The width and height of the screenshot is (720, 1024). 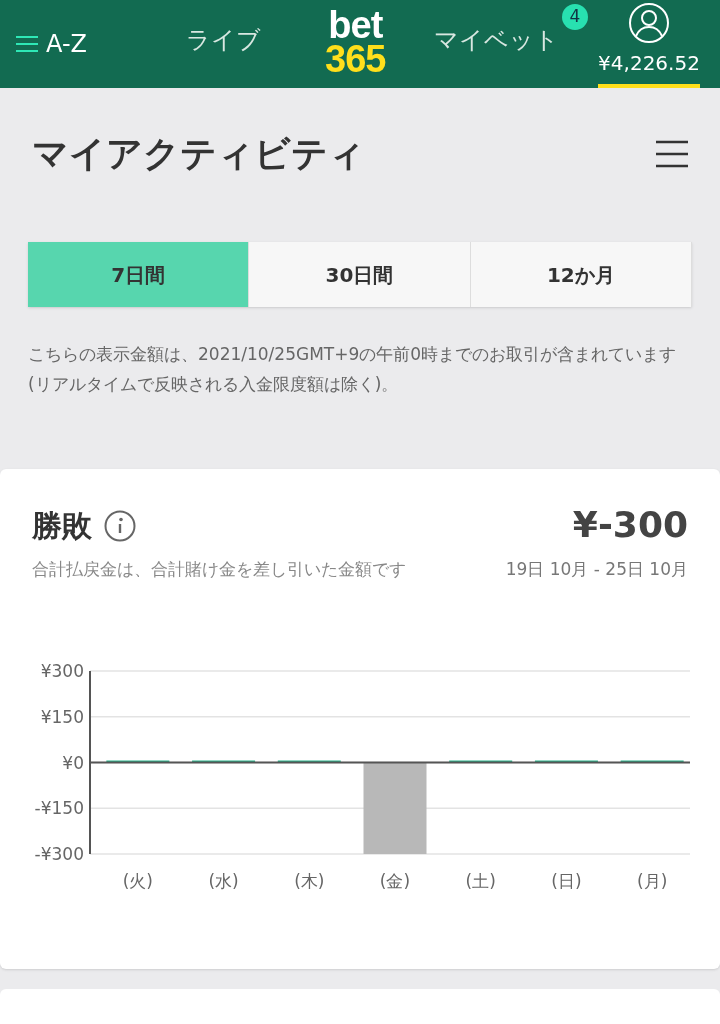 I want to click on x-tick-label: (金), so click(x=395, y=881).